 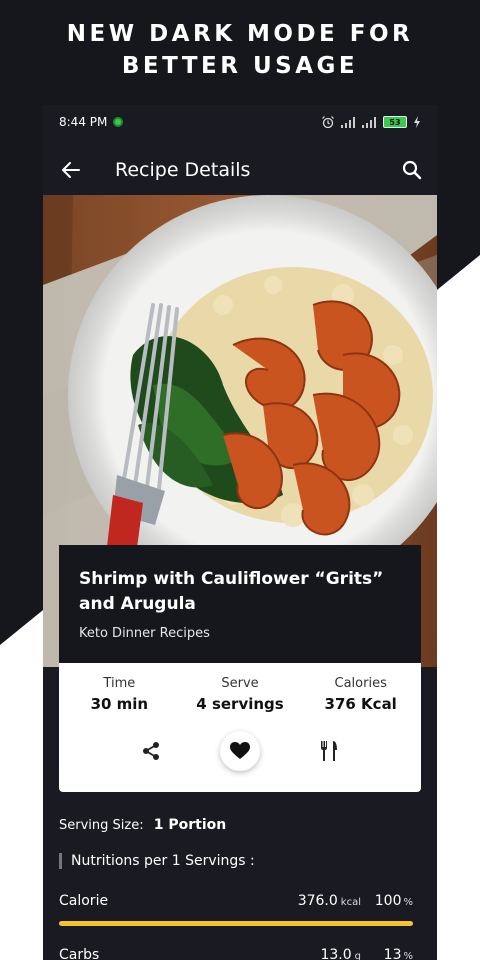 I want to click on notification-icon, so click(x=118, y=122).